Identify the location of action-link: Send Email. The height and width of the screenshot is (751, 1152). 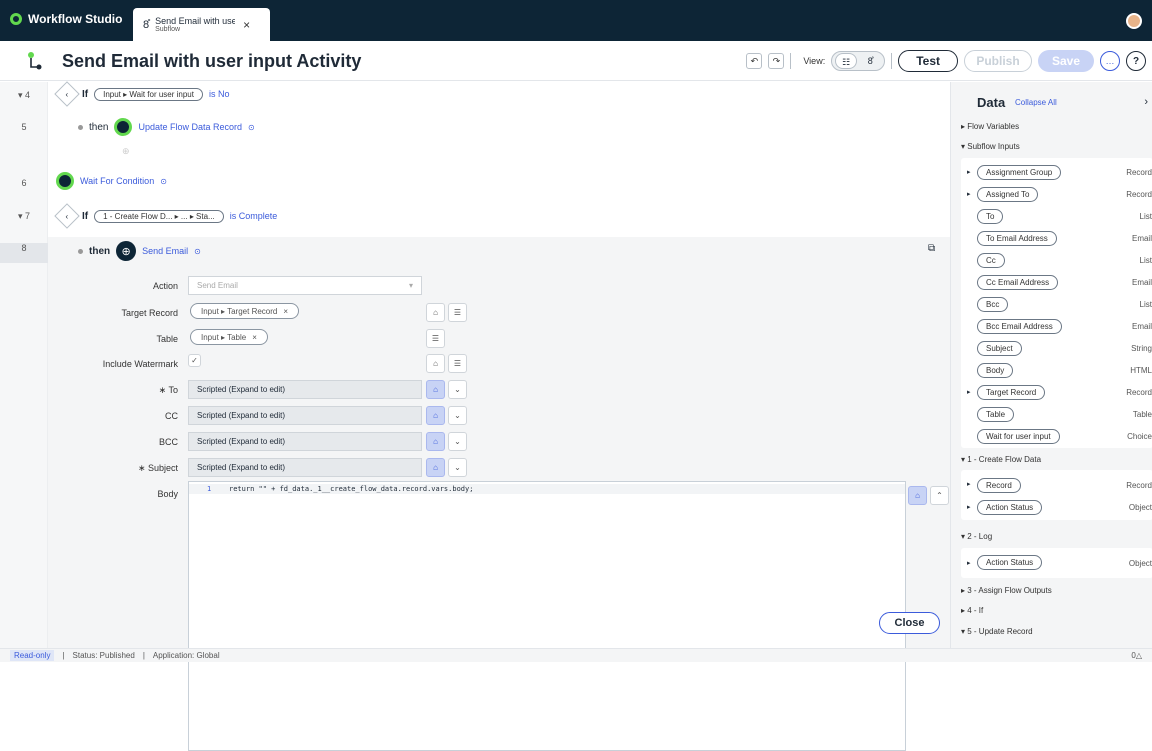
(165, 251).